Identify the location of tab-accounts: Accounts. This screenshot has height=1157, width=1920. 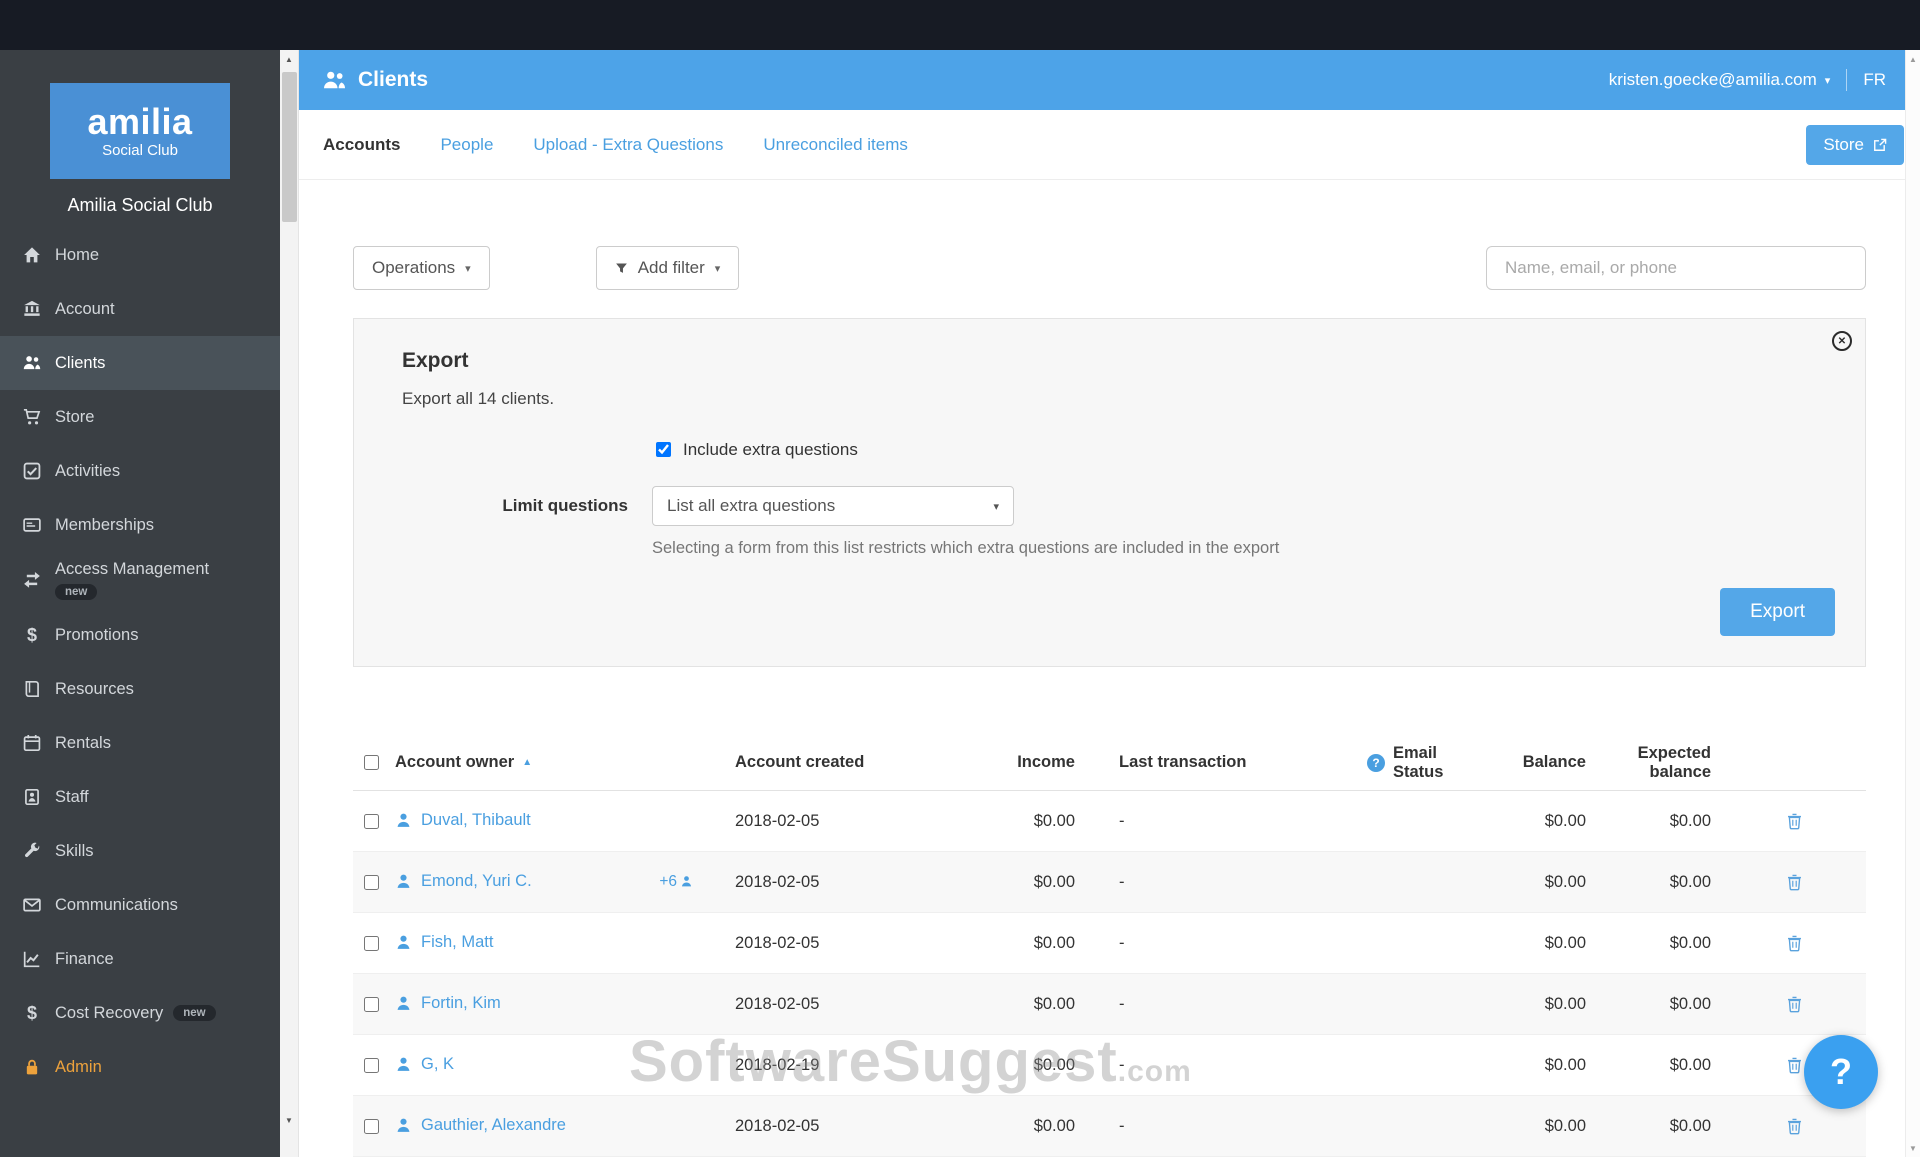
(361, 145).